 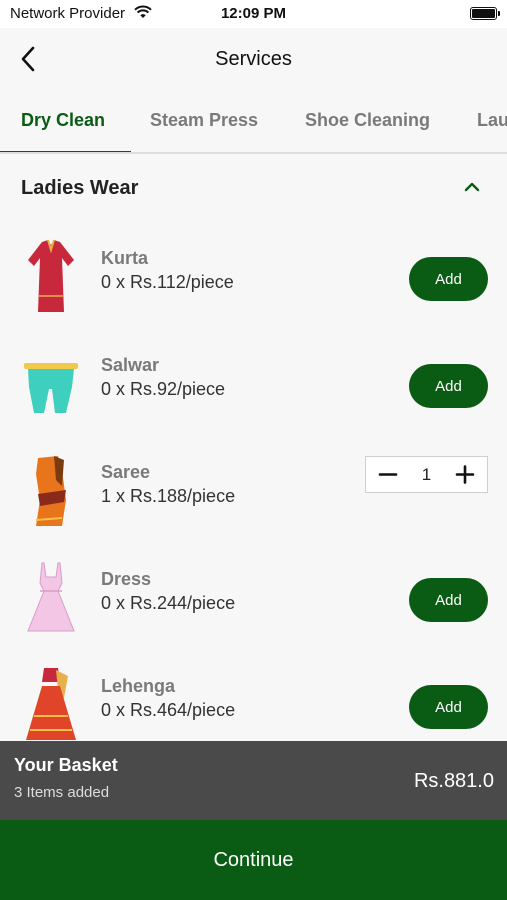 What do you see at coordinates (51, 388) in the screenshot?
I see `salwar-image` at bounding box center [51, 388].